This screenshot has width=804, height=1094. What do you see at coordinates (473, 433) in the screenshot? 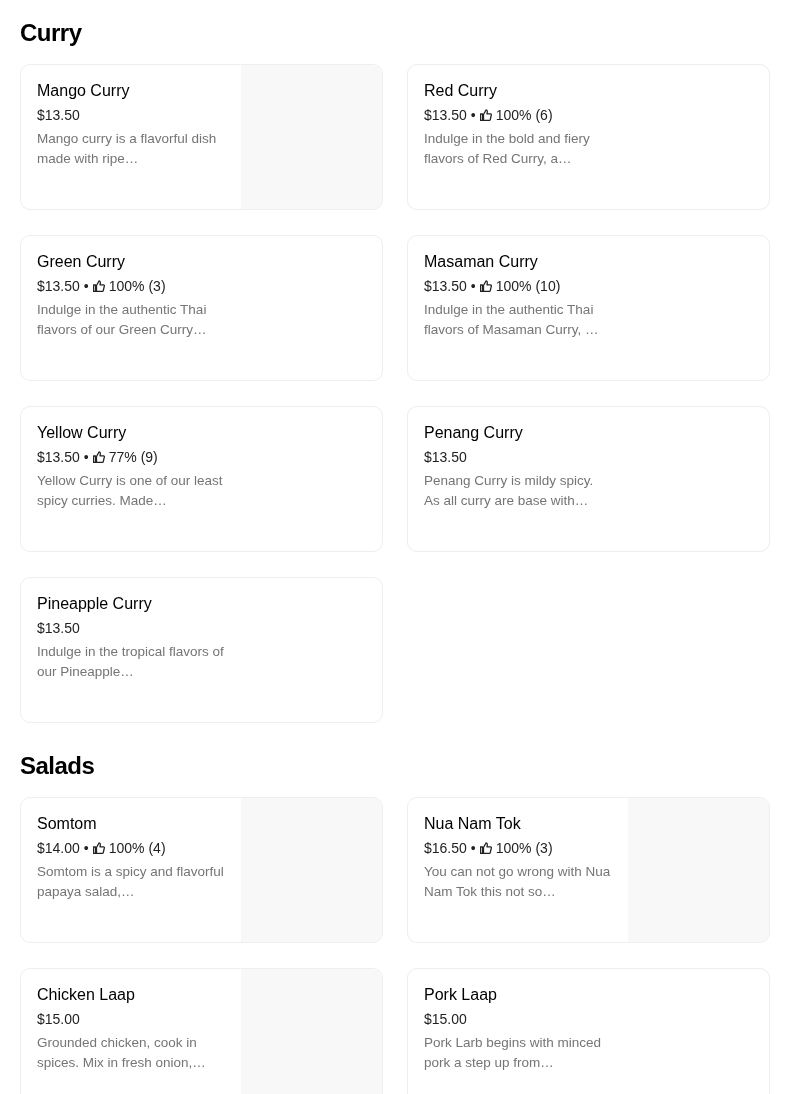
I see `item-name: Penang Curry` at bounding box center [473, 433].